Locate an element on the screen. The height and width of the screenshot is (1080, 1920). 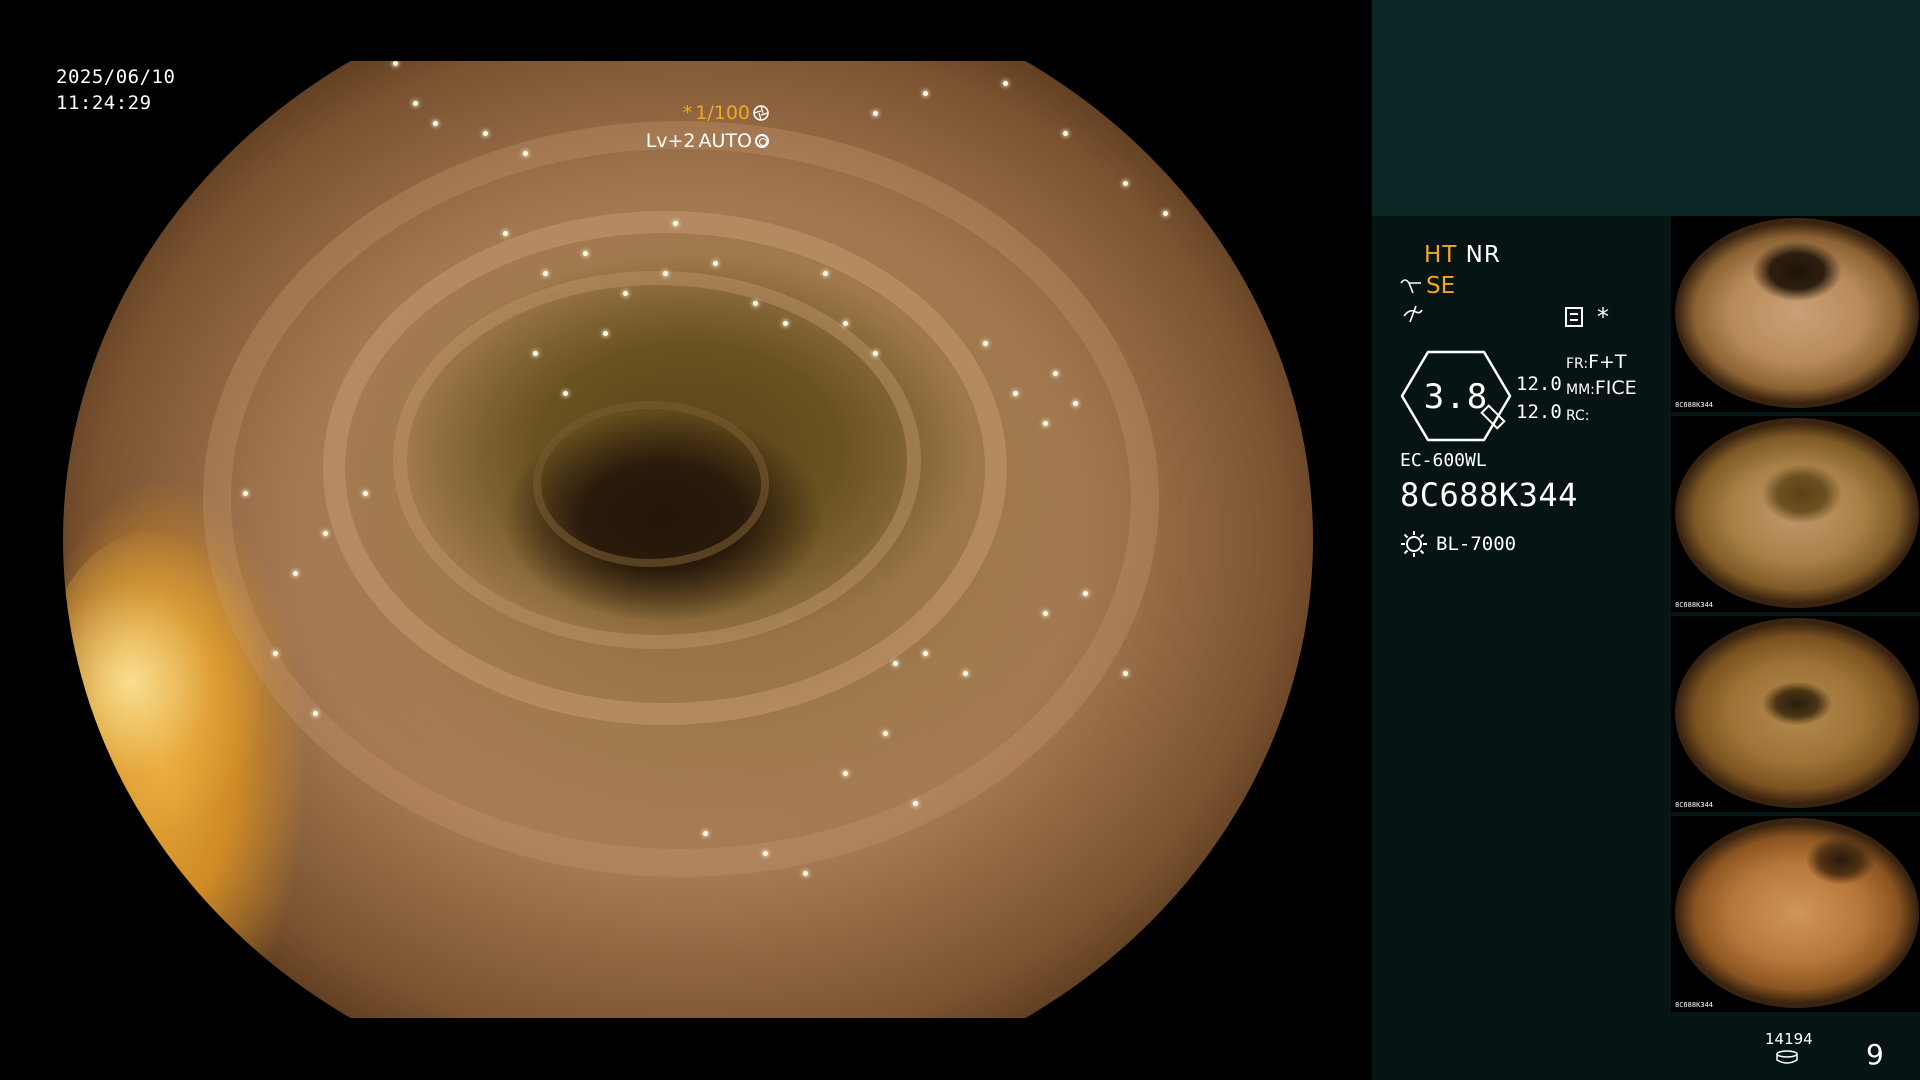
star-indicator: * is located at coordinates (1603, 317).